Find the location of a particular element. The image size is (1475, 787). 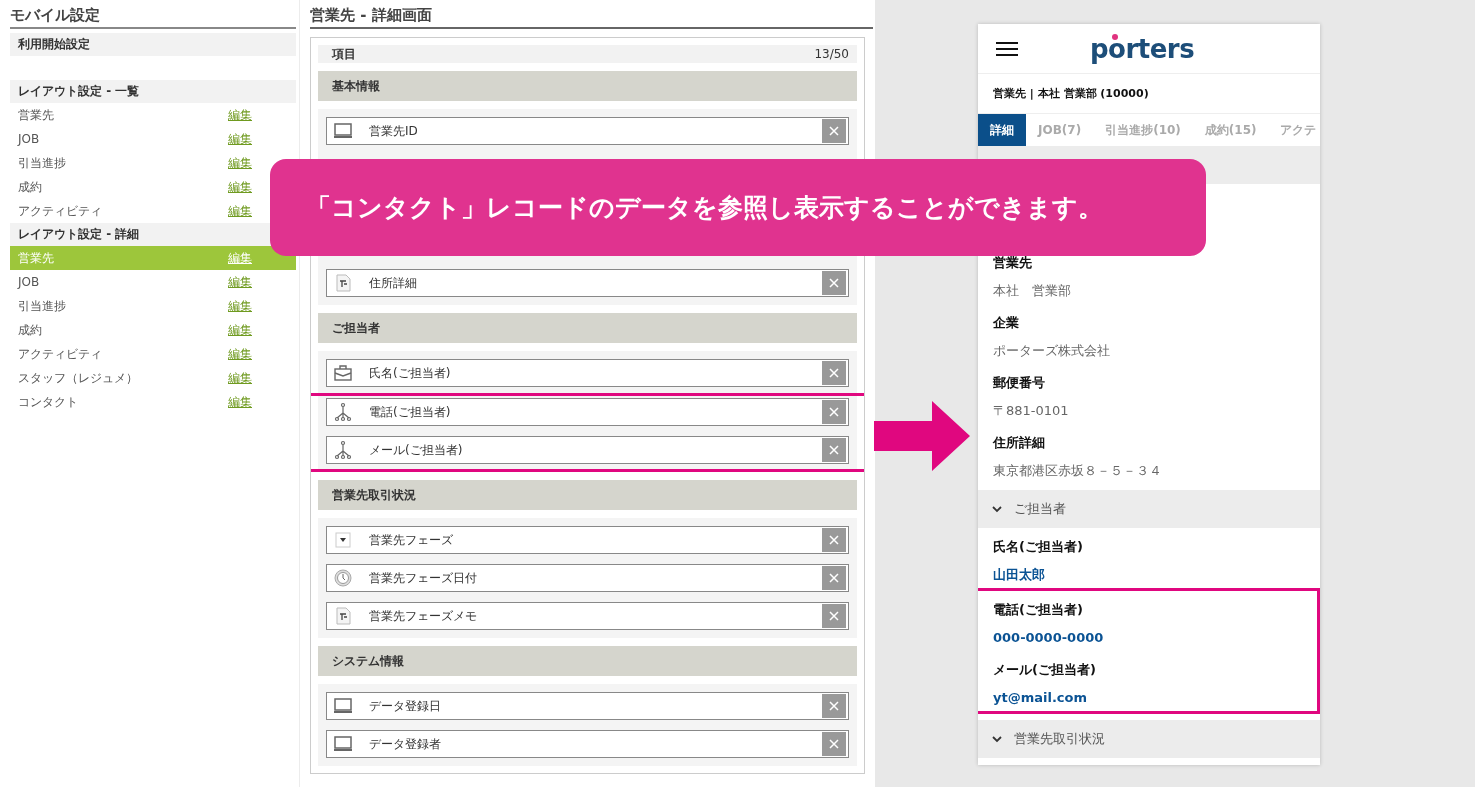

field-row: メール(ご担当者) is located at coordinates (587, 450).